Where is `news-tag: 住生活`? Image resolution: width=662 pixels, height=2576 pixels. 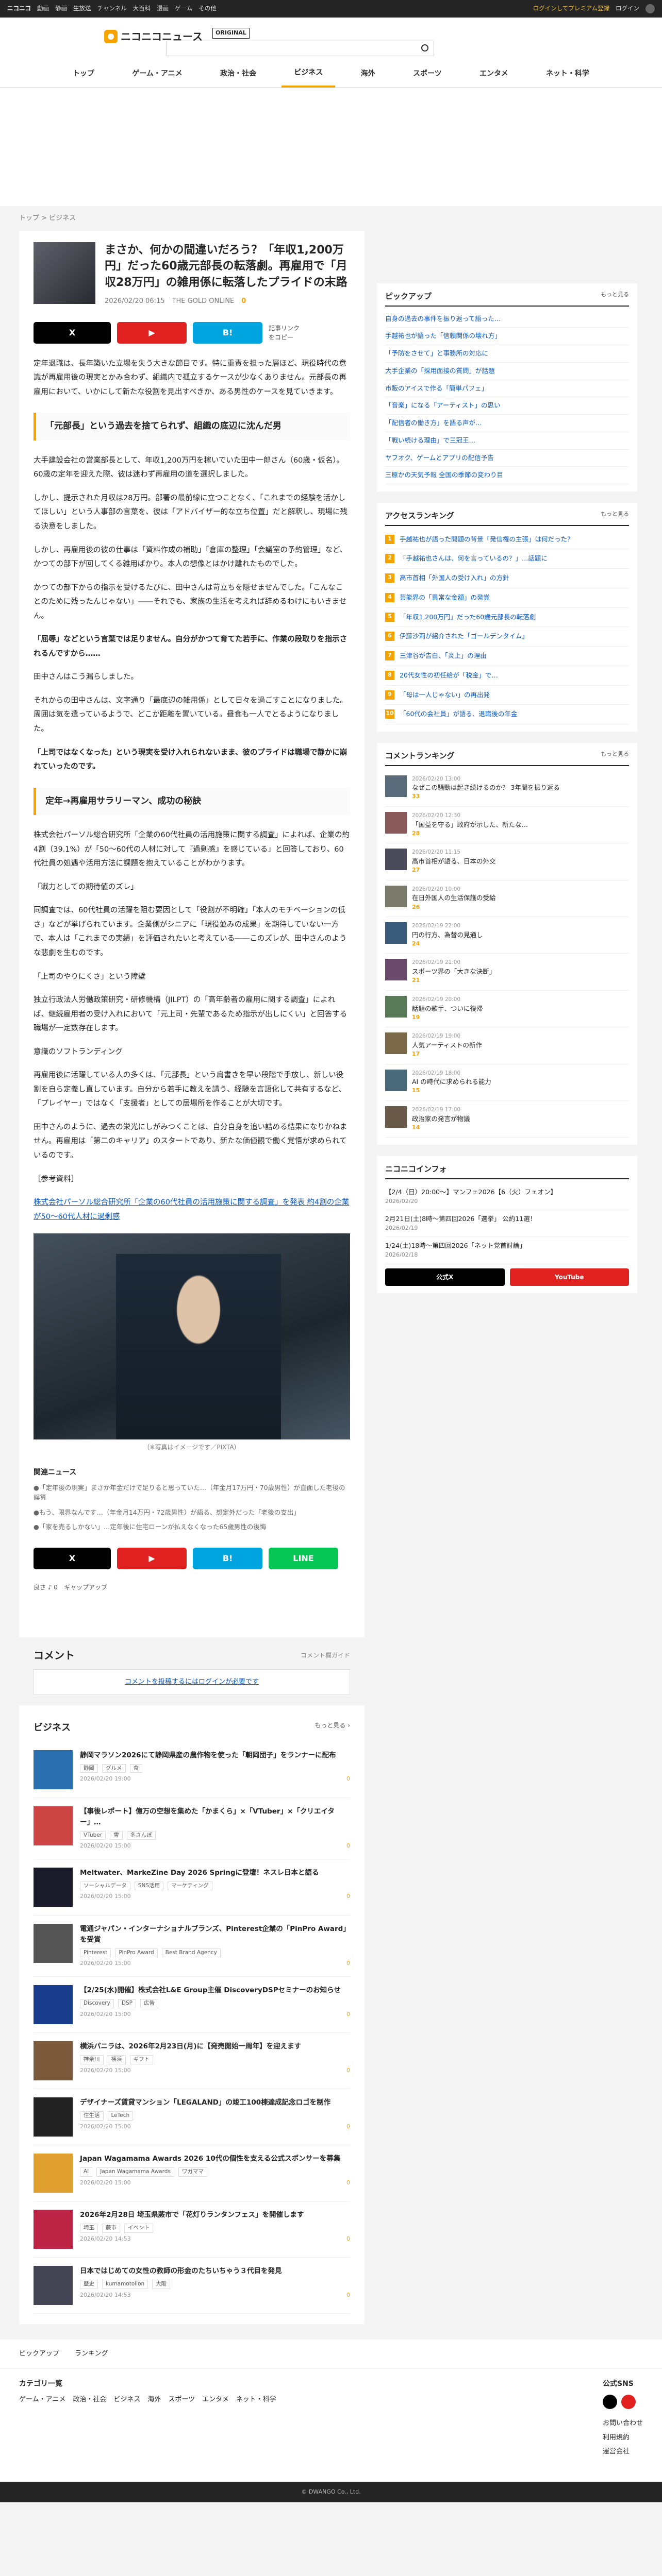
news-tag: 住生活 is located at coordinates (92, 2116).